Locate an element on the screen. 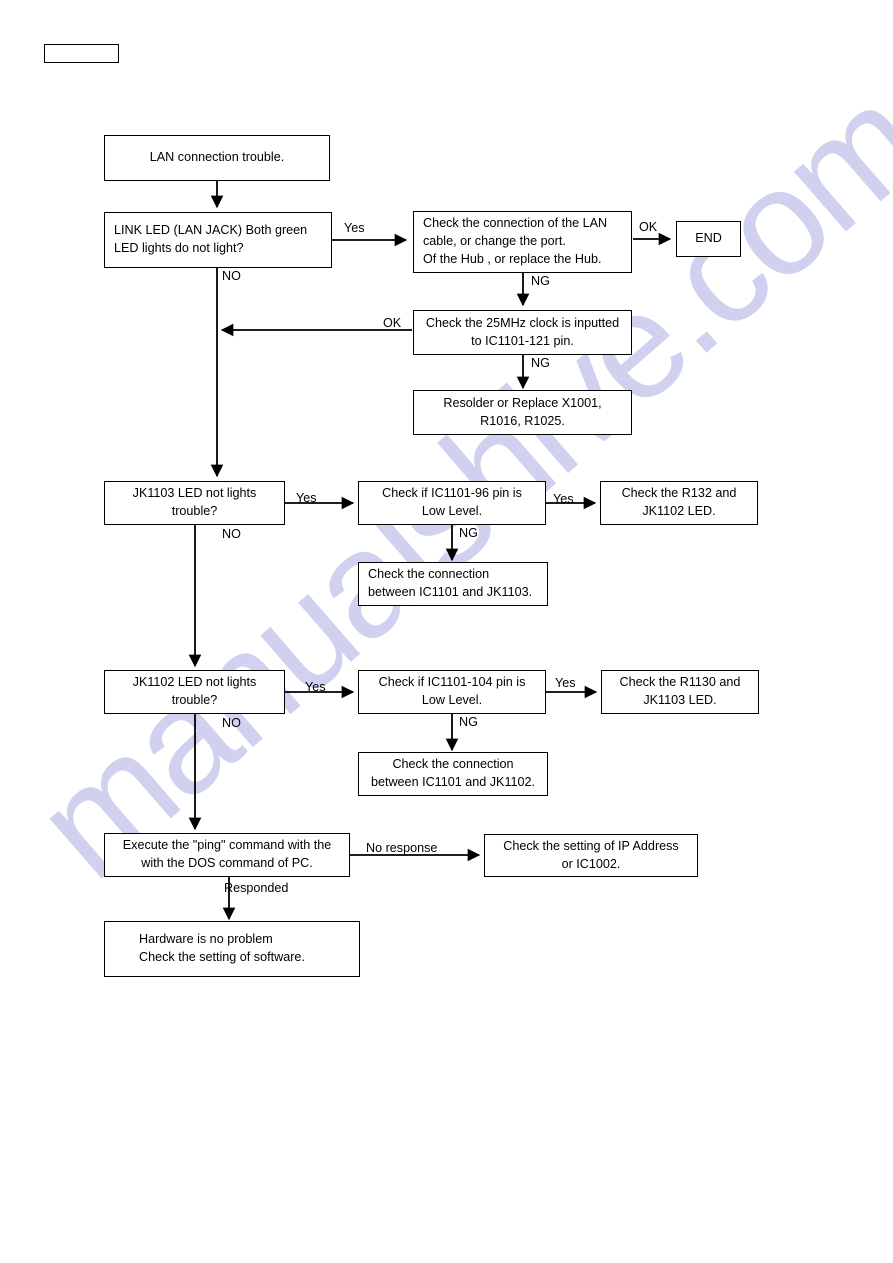 The width and height of the screenshot is (893, 1263). node-end-label: END is located at coordinates (708, 238).